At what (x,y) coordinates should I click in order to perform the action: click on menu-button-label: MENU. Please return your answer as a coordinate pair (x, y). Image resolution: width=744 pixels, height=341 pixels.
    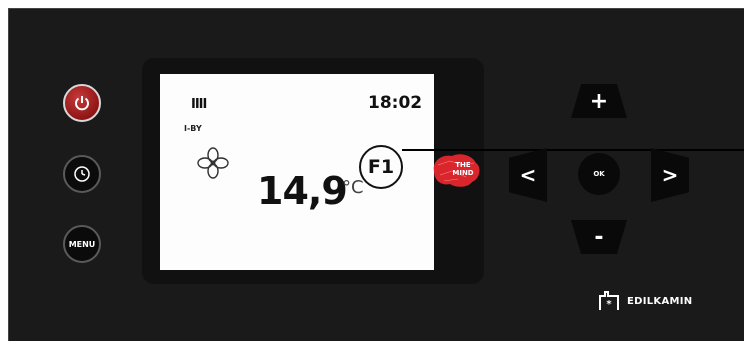
    Looking at the image, I should click on (82, 244).